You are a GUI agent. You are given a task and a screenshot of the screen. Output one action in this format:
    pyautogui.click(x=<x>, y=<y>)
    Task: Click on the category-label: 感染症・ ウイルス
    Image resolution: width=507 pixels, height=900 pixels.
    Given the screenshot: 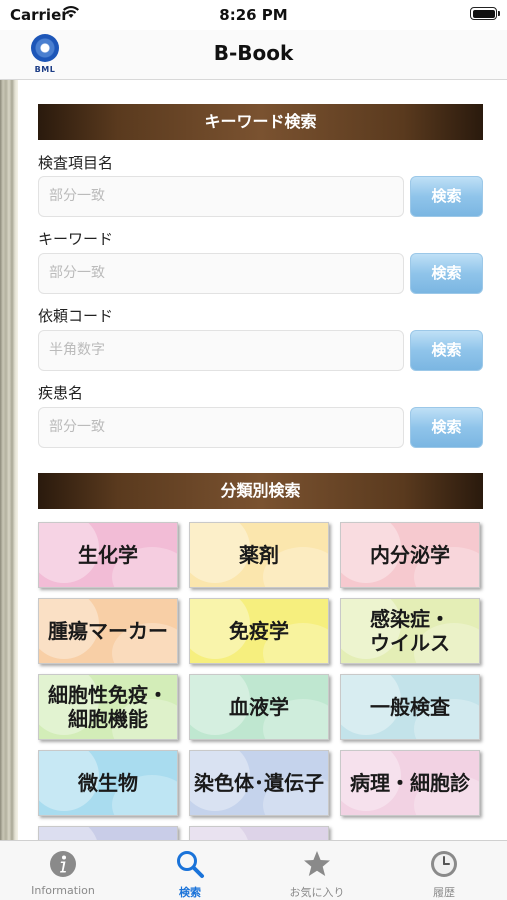 What is the action you would take?
    pyautogui.click(x=410, y=631)
    